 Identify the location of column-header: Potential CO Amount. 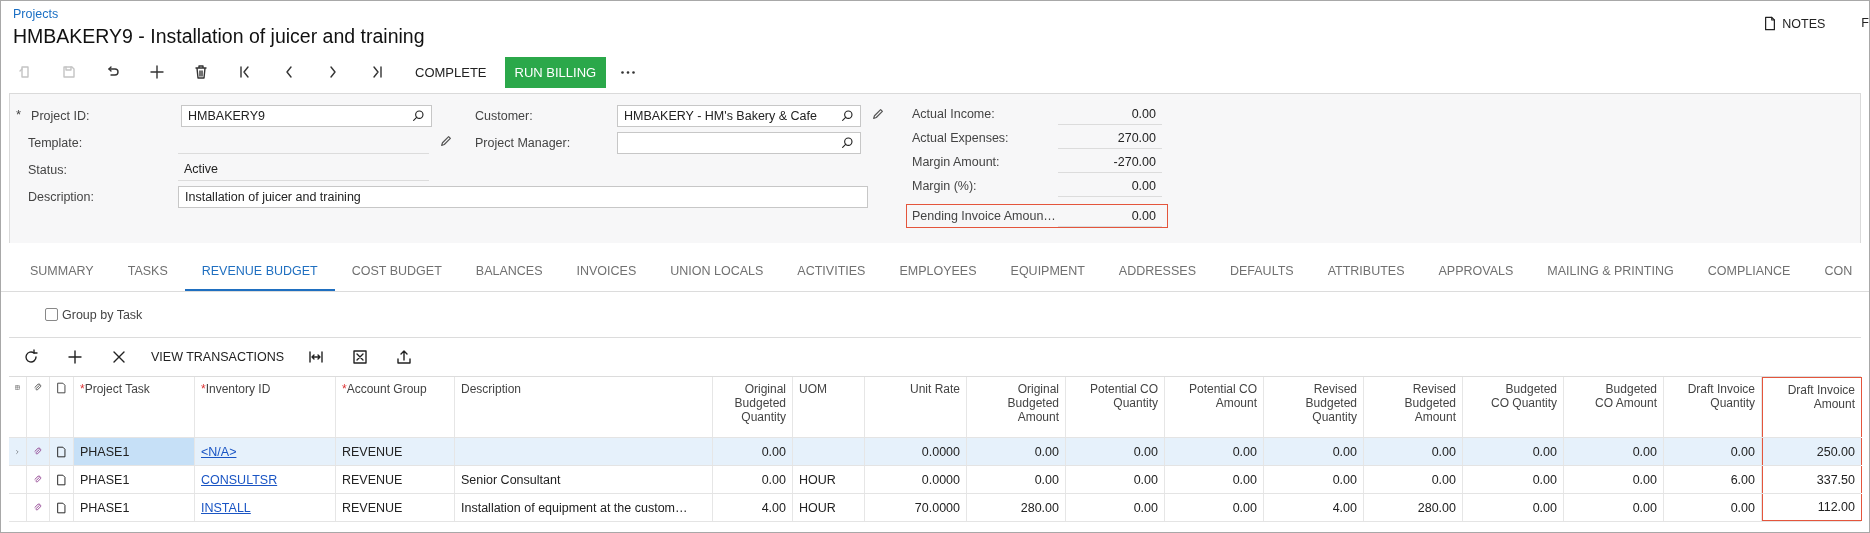
(1222, 396).